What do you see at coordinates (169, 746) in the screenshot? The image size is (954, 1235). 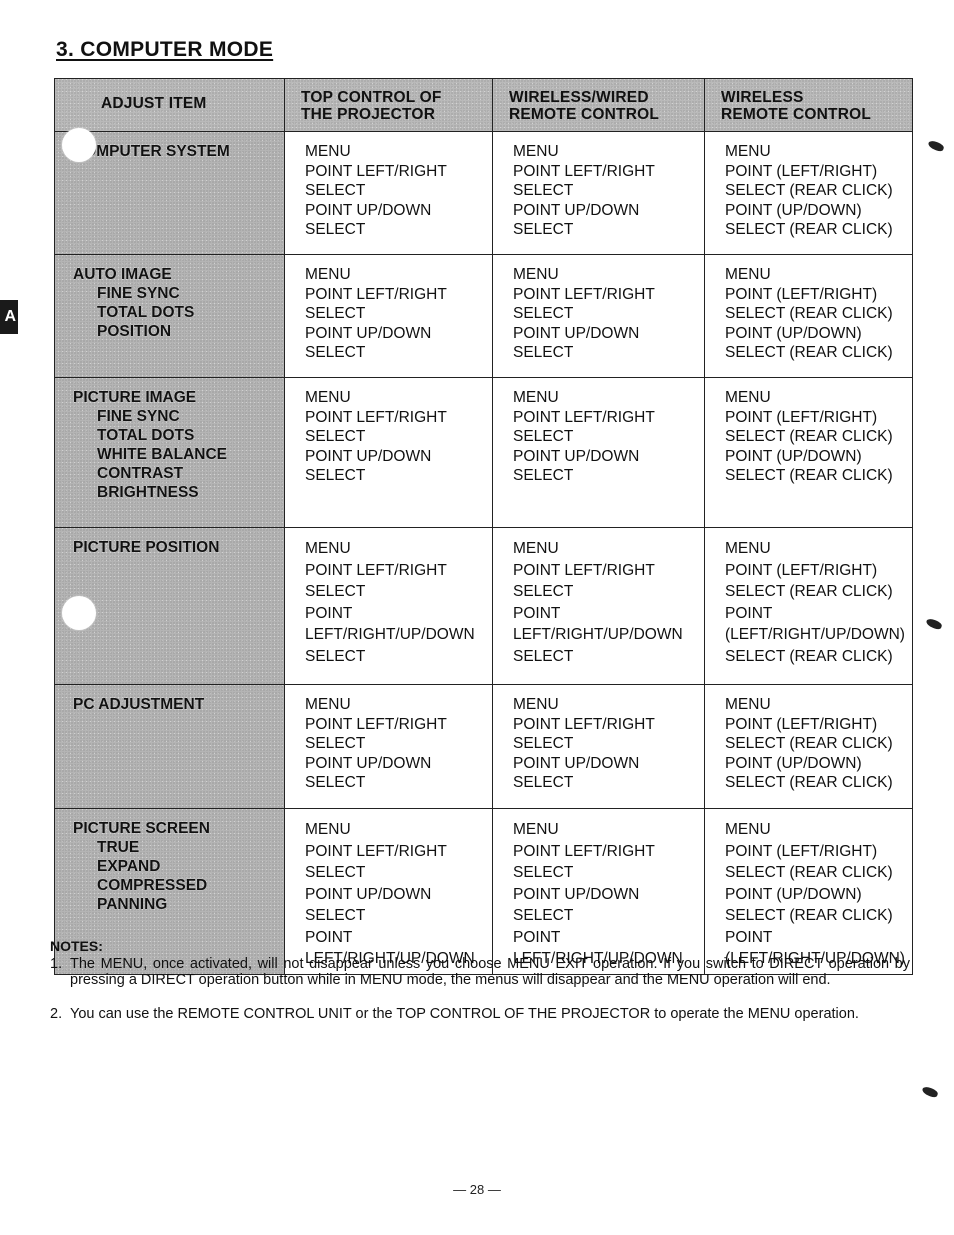 I see `adjust-item-cell: PC ADJUSTMENT` at bounding box center [169, 746].